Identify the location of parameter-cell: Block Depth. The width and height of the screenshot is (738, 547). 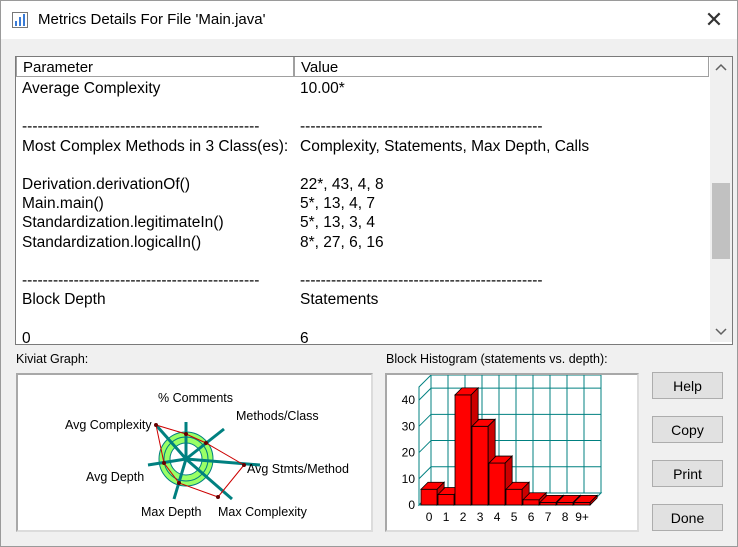
(64, 300).